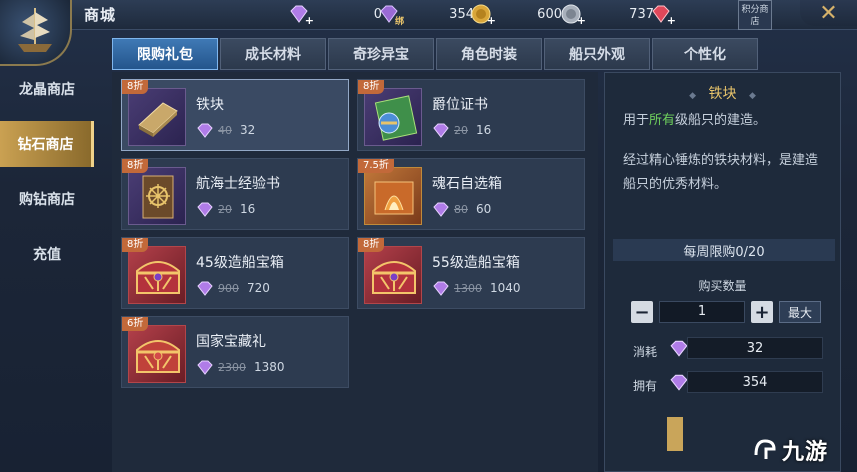 This screenshot has width=857, height=472. Describe the element at coordinates (135, 324) in the screenshot. I see `discount-badge: 6折` at that location.